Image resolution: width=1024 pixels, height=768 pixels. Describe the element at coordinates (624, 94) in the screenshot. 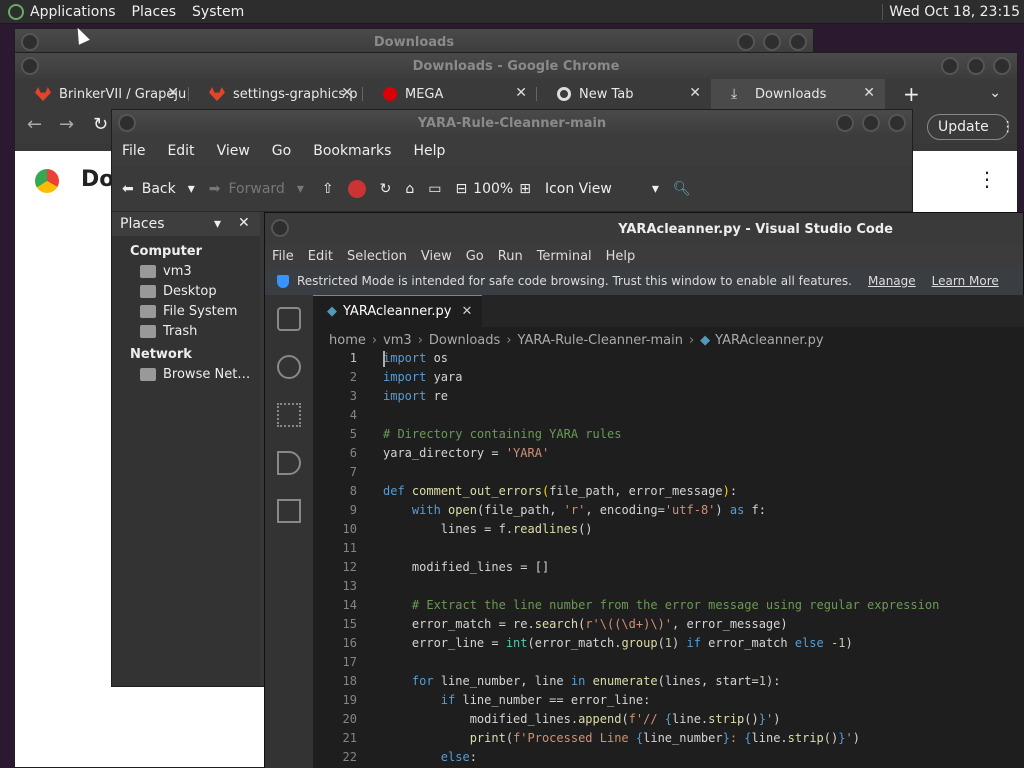

I see `tab-new-tab: New Tab ✕` at that location.